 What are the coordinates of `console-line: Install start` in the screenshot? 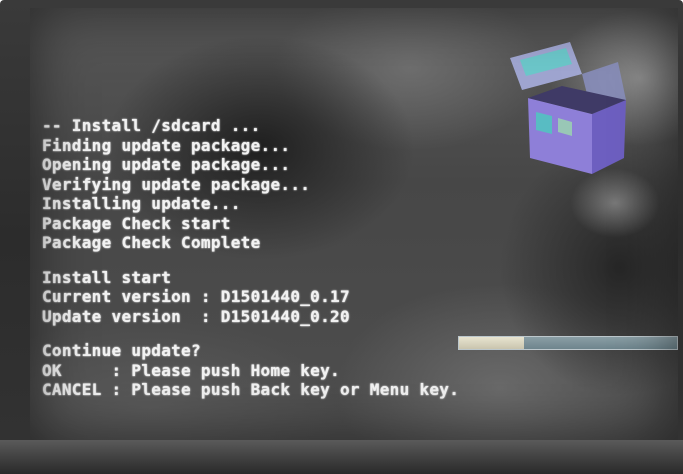 It's located at (107, 277).